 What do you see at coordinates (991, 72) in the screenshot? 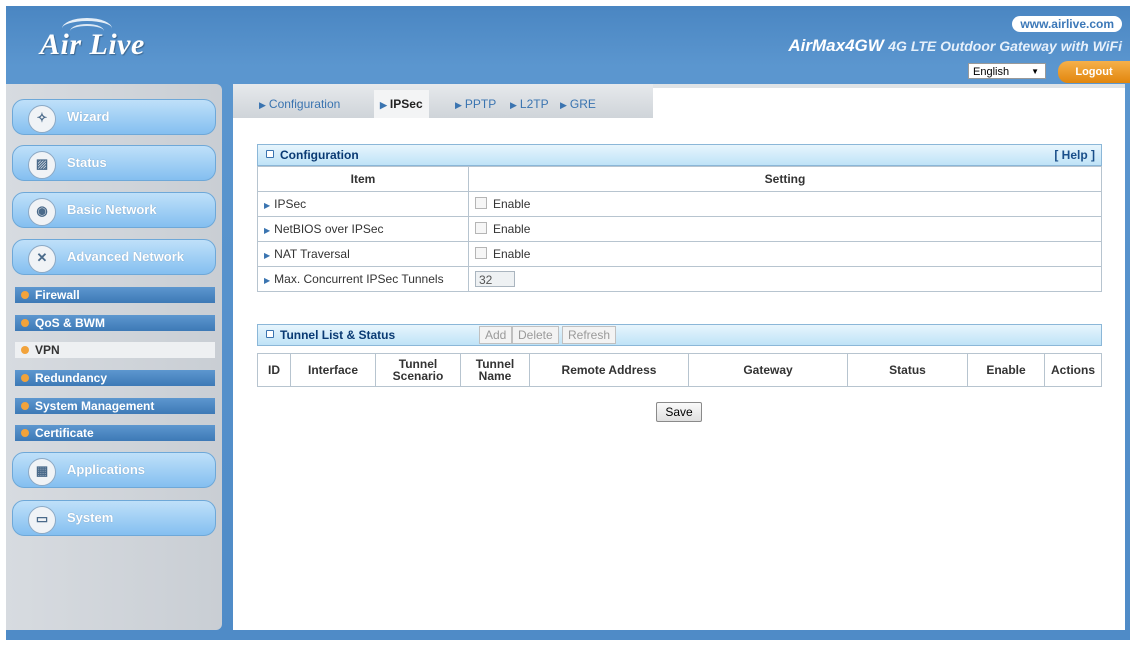
I see `language-value: English` at bounding box center [991, 72].